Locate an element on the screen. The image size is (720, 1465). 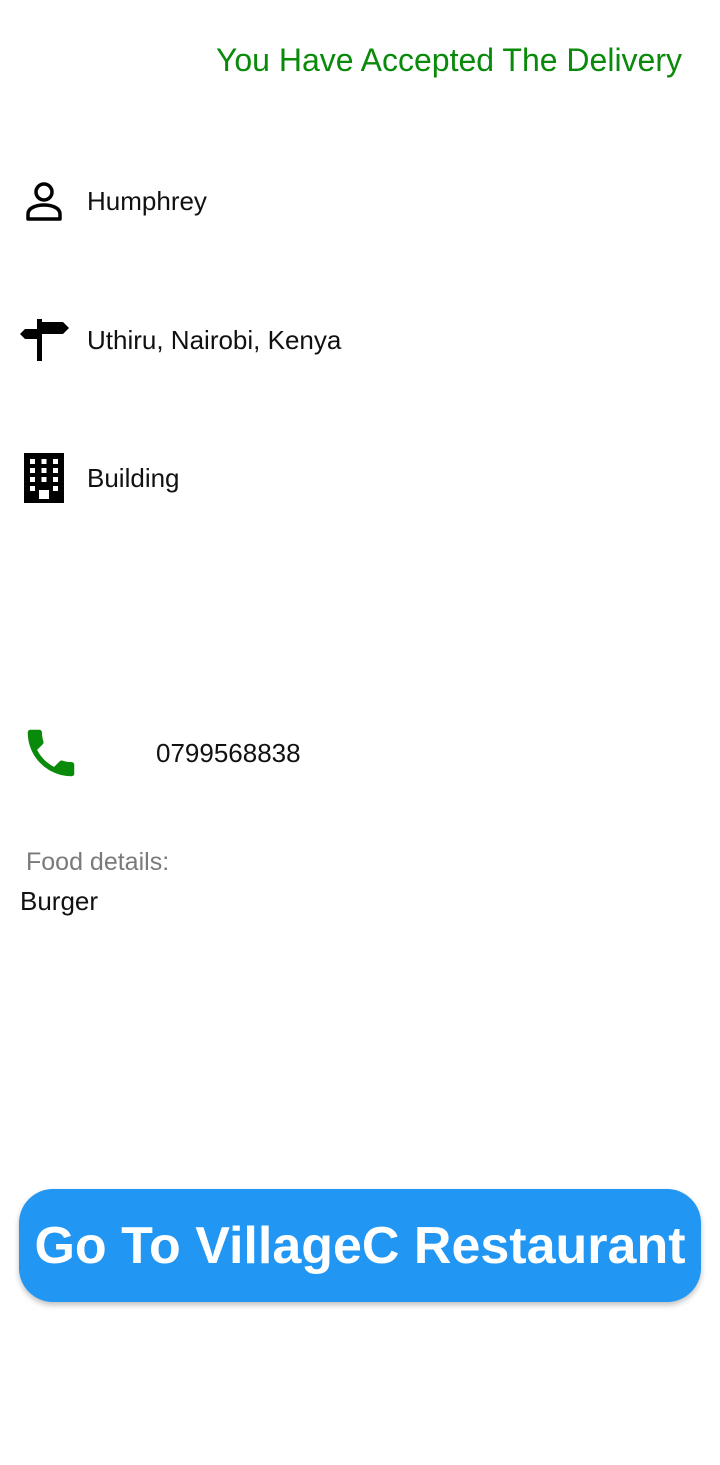
customer-name: Humphrey is located at coordinates (147, 200).